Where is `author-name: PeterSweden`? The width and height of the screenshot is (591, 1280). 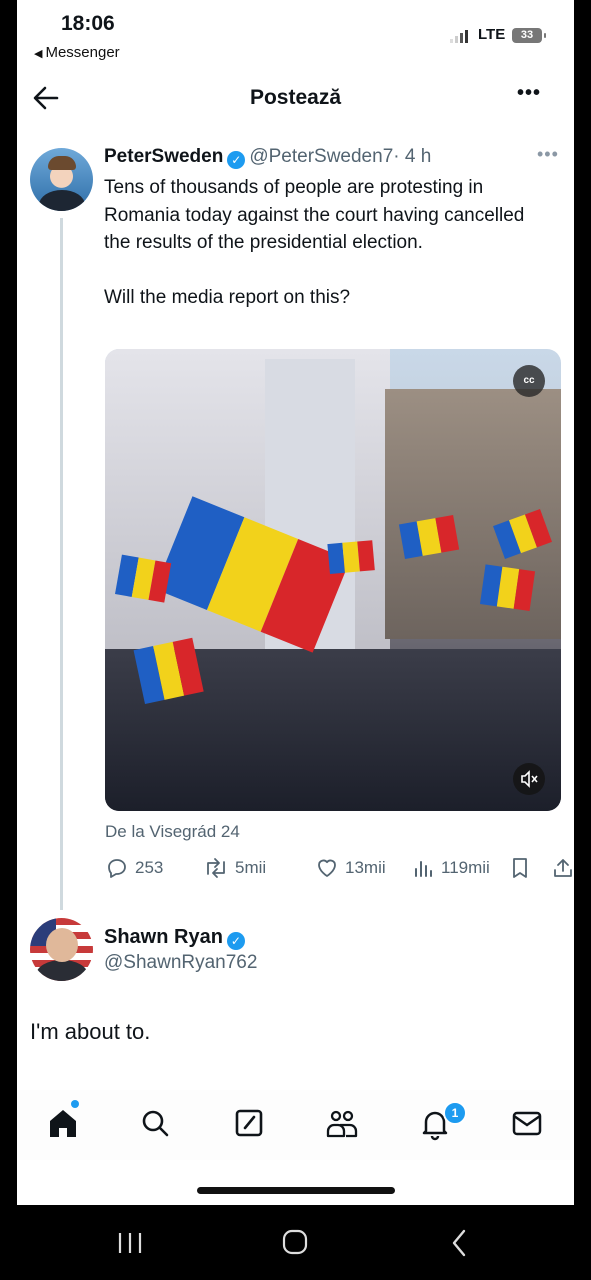
author-name: PeterSweden is located at coordinates (163, 156).